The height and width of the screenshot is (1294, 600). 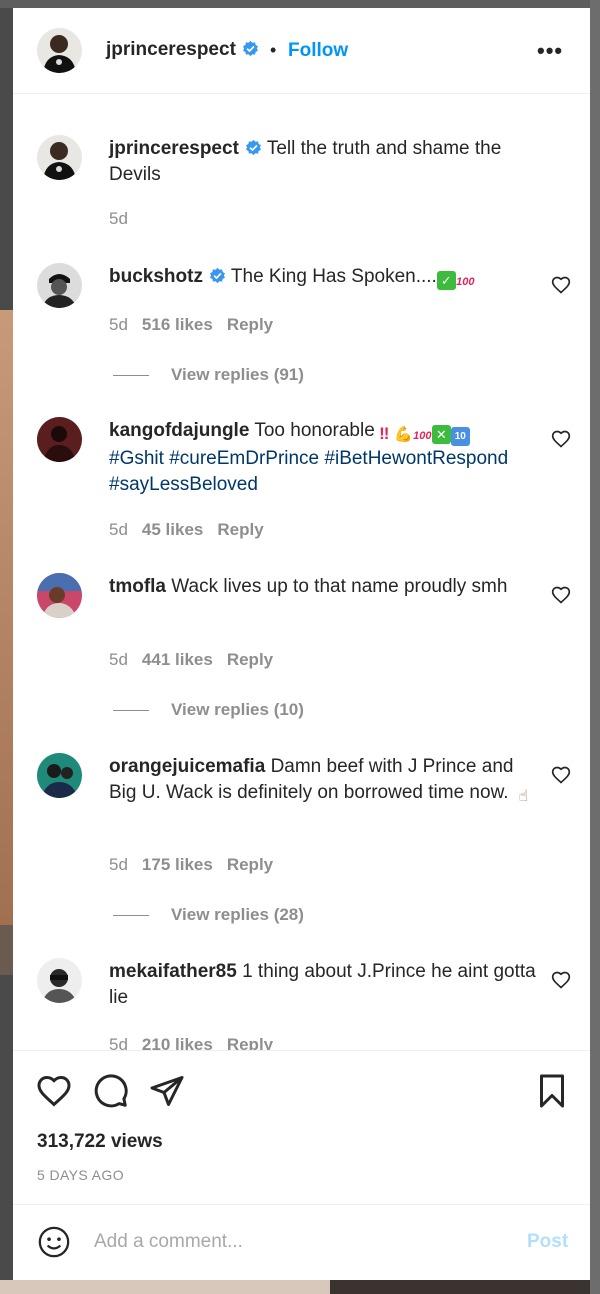 I want to click on author-username-text: jprincerespect, so click(x=171, y=49).